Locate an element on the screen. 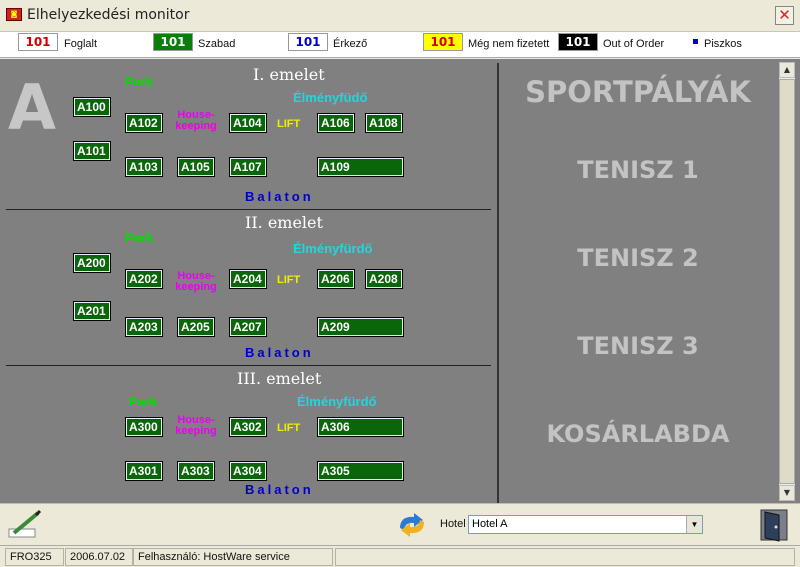 The image size is (800, 567). refresh-icon is located at coordinates (412, 525).